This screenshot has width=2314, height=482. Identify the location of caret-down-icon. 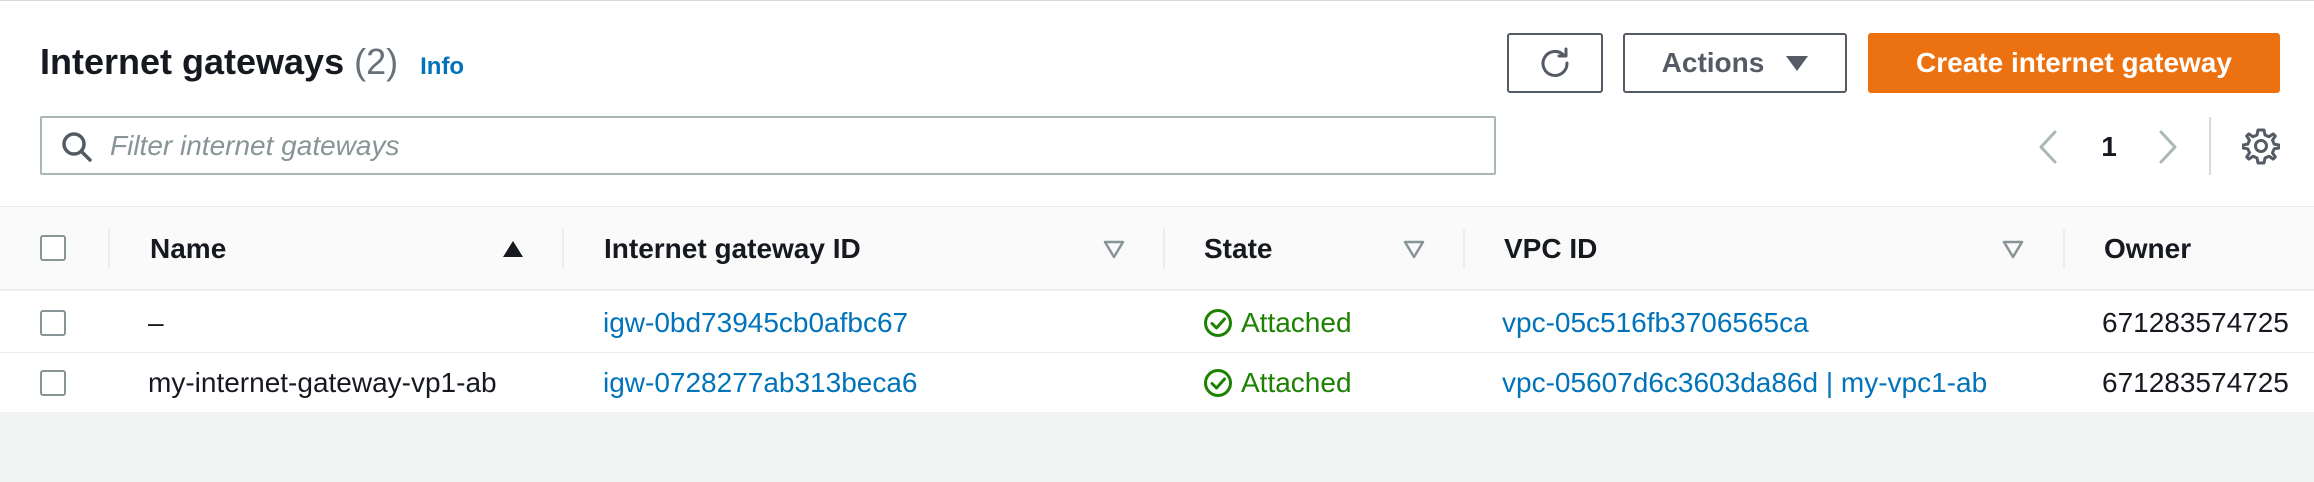
(1797, 63).